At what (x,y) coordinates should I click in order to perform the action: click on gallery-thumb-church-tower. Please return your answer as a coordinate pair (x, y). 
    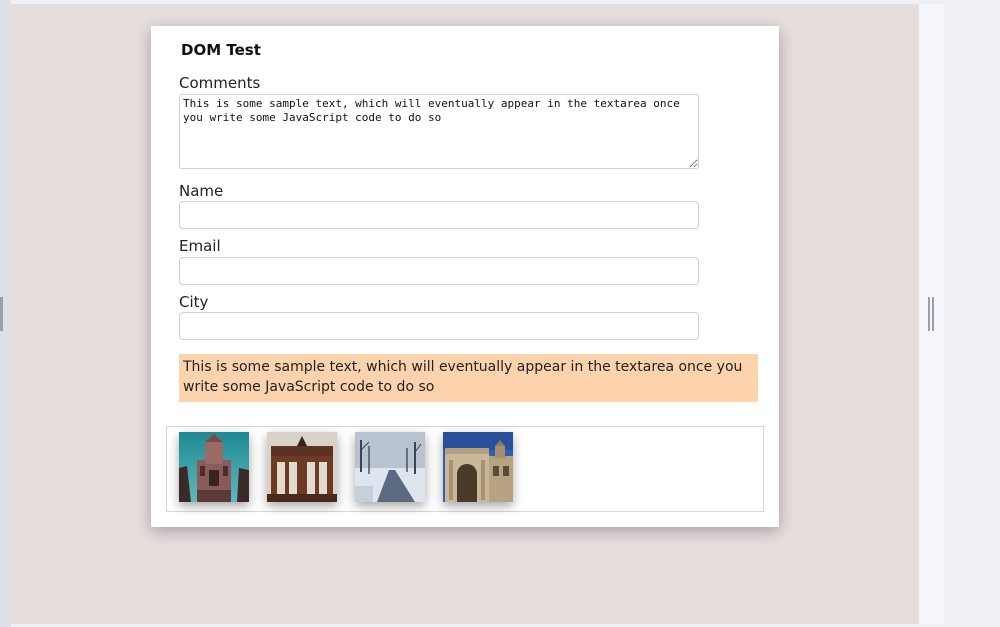
    Looking at the image, I should click on (214, 467).